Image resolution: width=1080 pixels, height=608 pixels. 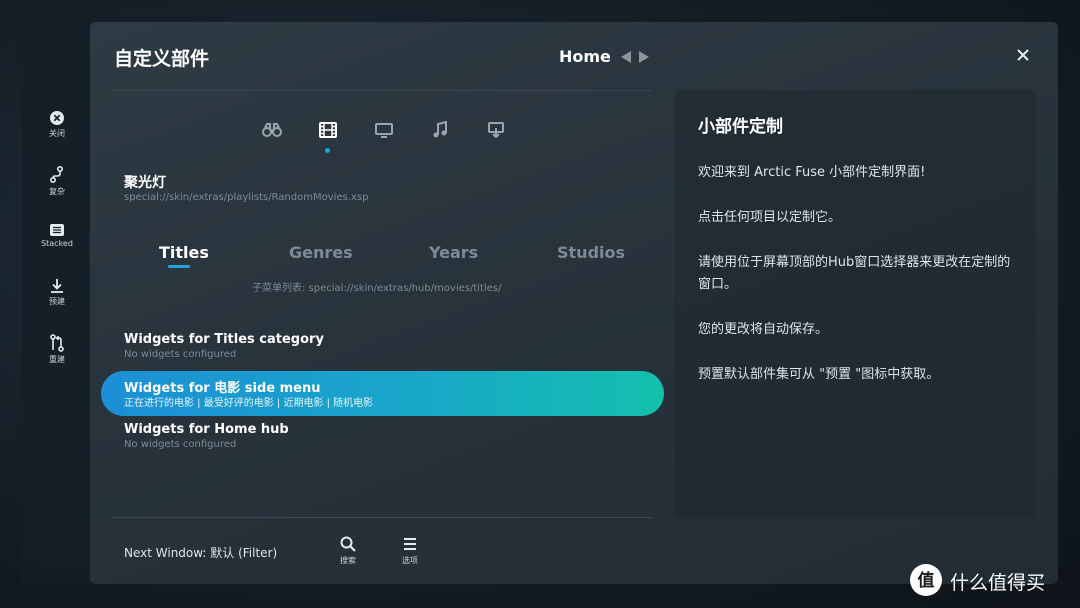 I want to click on rail-prebuilt-label: 预建, so click(x=57, y=301).